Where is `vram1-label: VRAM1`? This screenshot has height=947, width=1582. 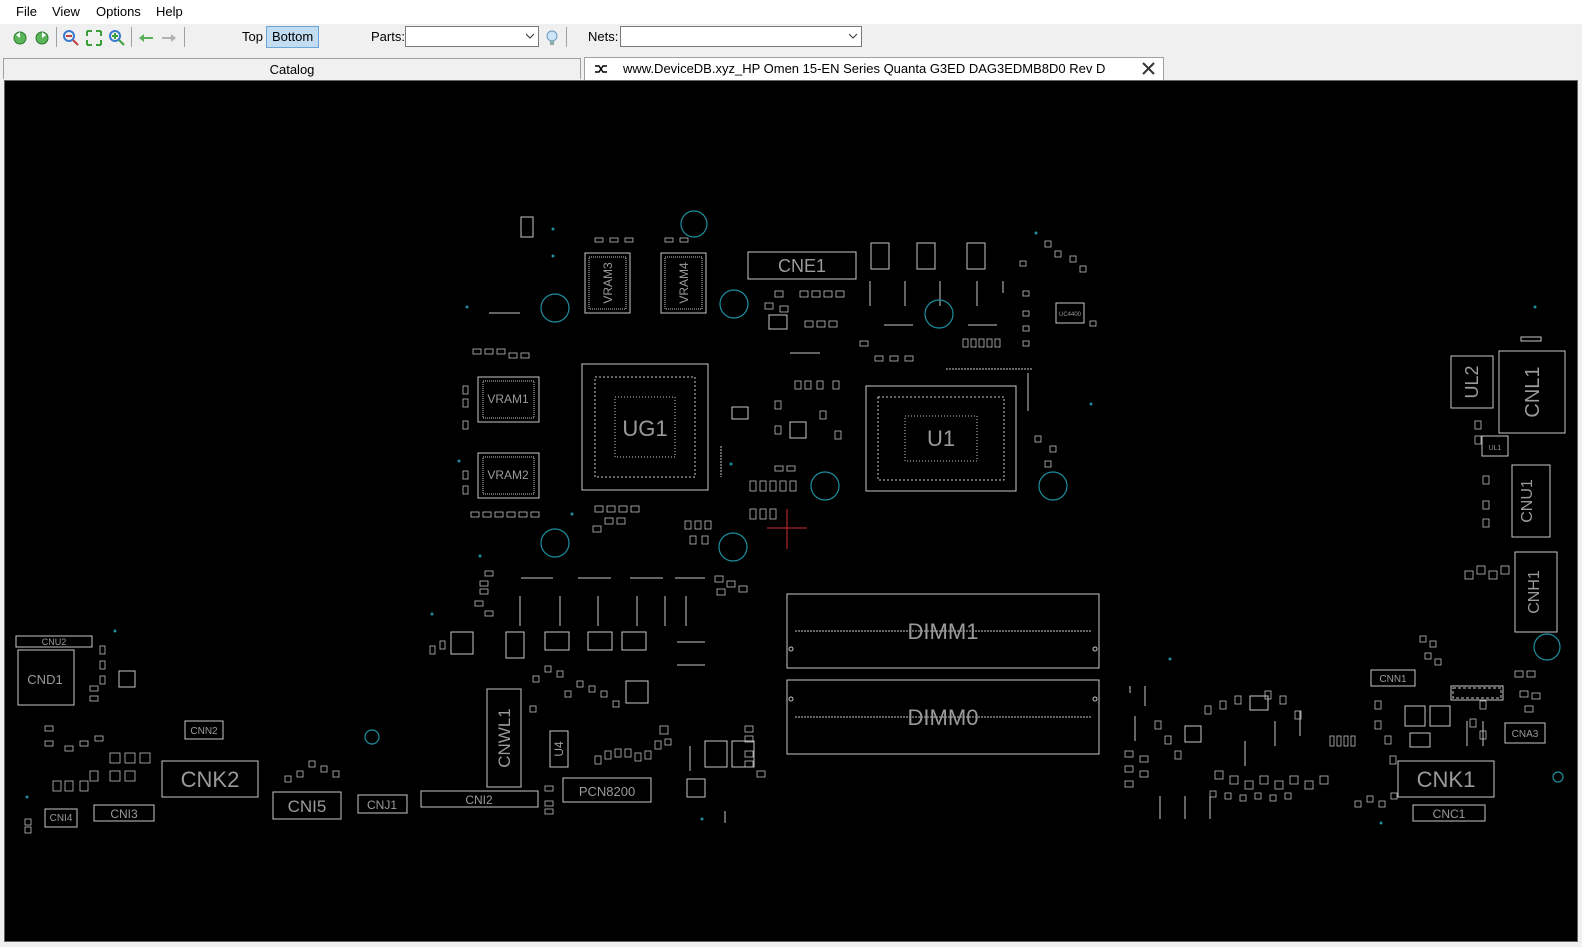
vram1-label: VRAM1 is located at coordinates (508, 399).